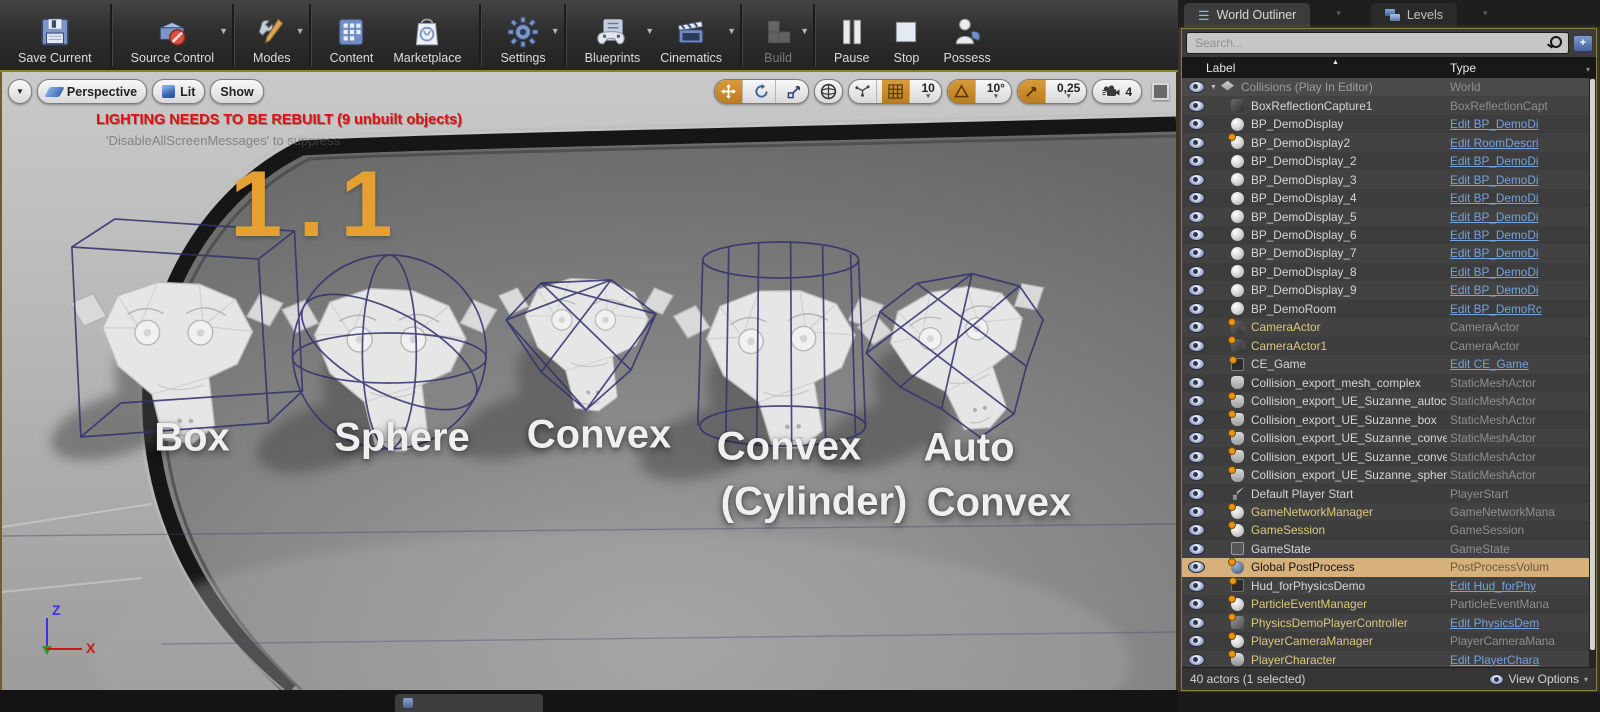  What do you see at coordinates (851, 35) in the screenshot?
I see `pause-button: Pause` at bounding box center [851, 35].